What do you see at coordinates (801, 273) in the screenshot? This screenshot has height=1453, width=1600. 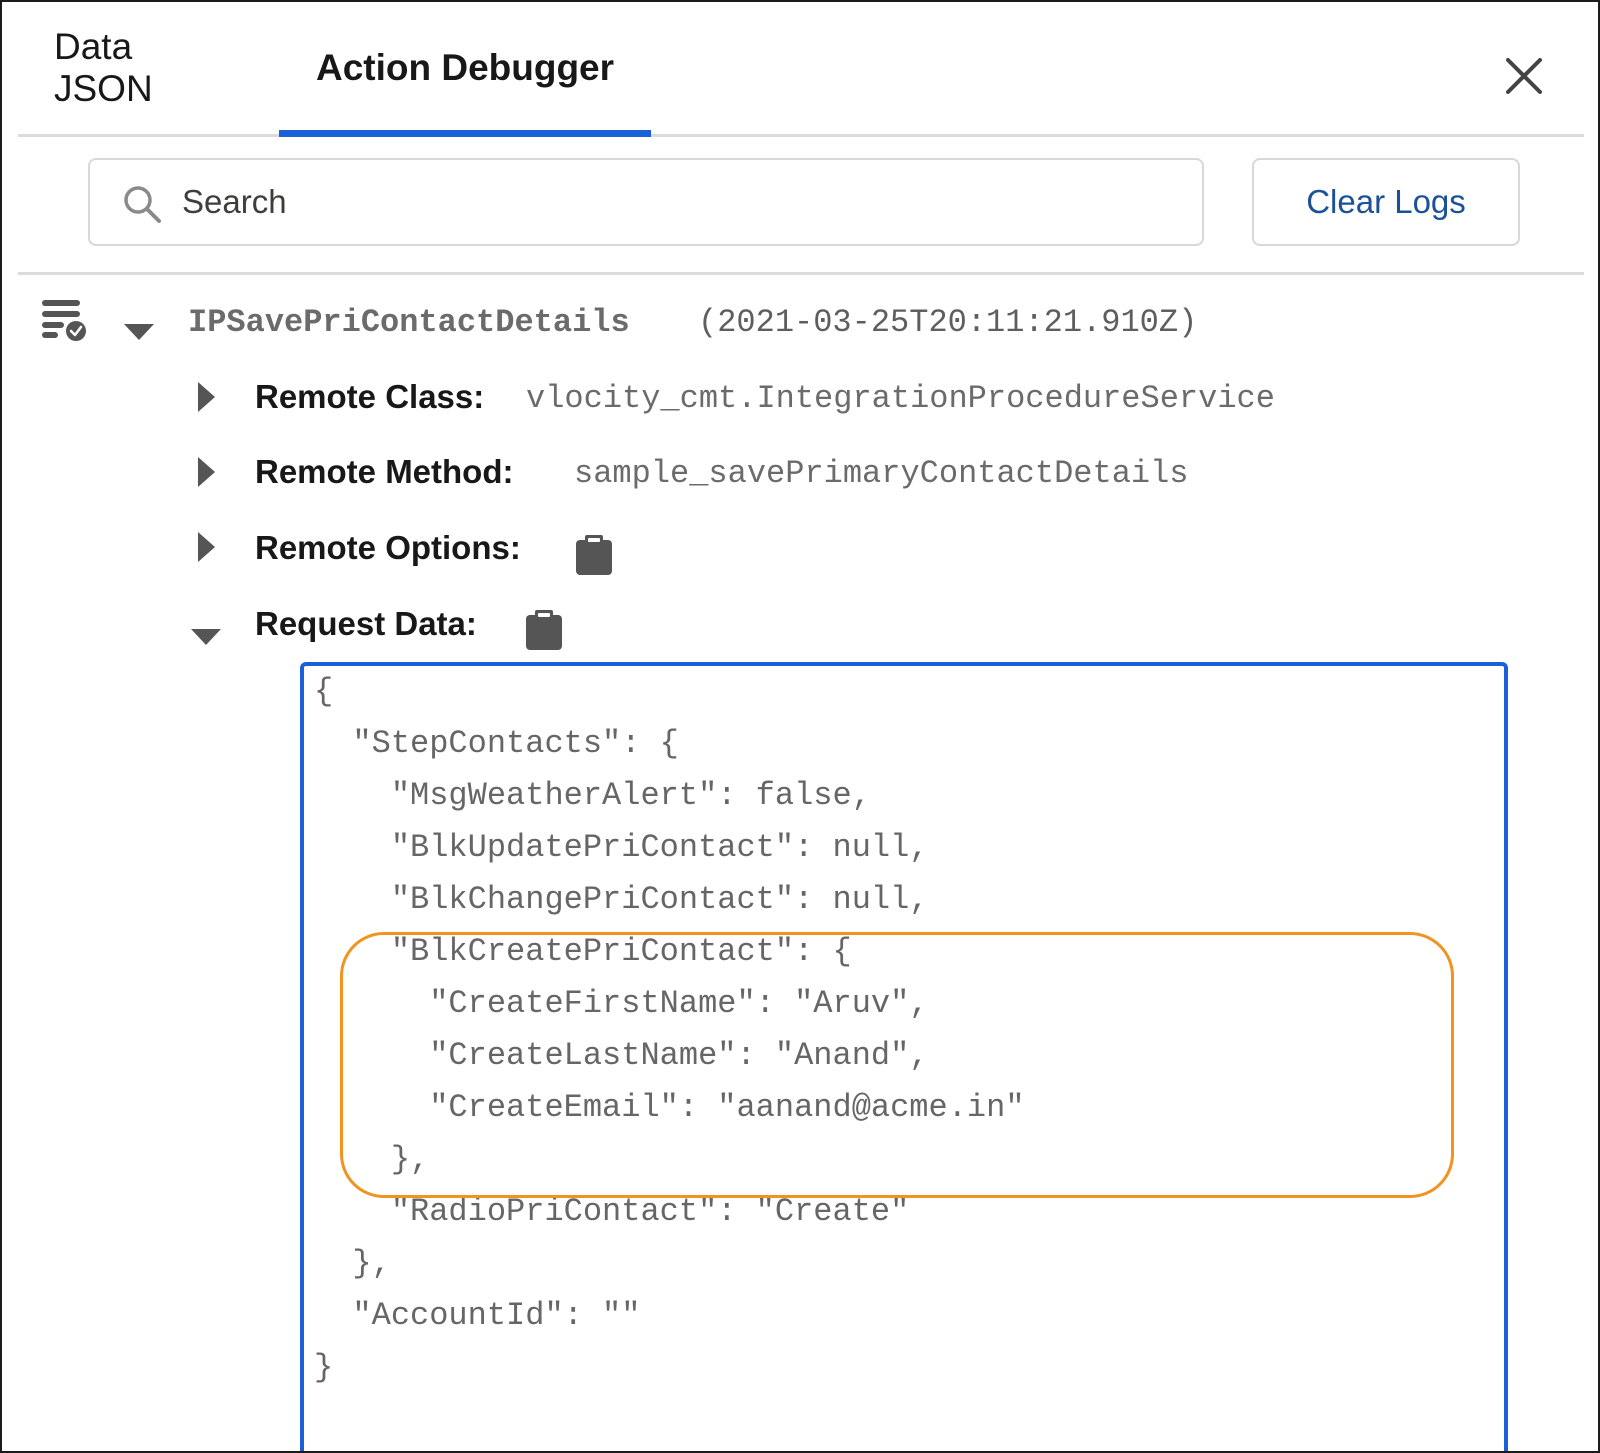 I see `toolbar-divider` at bounding box center [801, 273].